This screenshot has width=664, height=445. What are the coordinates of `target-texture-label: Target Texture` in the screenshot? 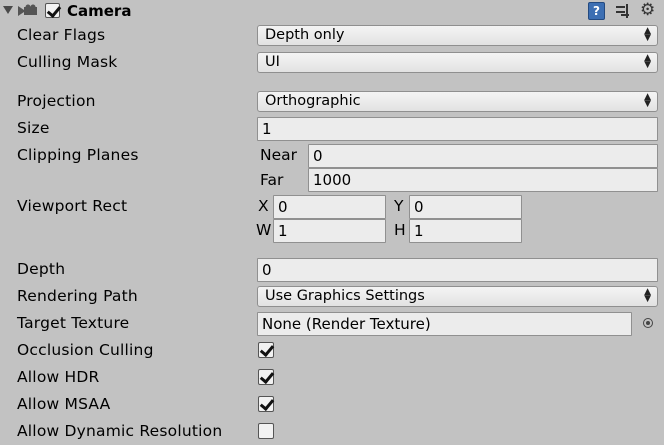 It's located at (73, 323).